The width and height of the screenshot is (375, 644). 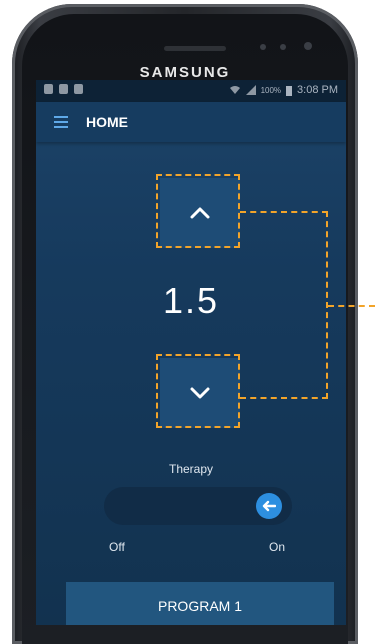 What do you see at coordinates (191, 91) in the screenshot?
I see `status-bar: 100% 3:08 PM` at bounding box center [191, 91].